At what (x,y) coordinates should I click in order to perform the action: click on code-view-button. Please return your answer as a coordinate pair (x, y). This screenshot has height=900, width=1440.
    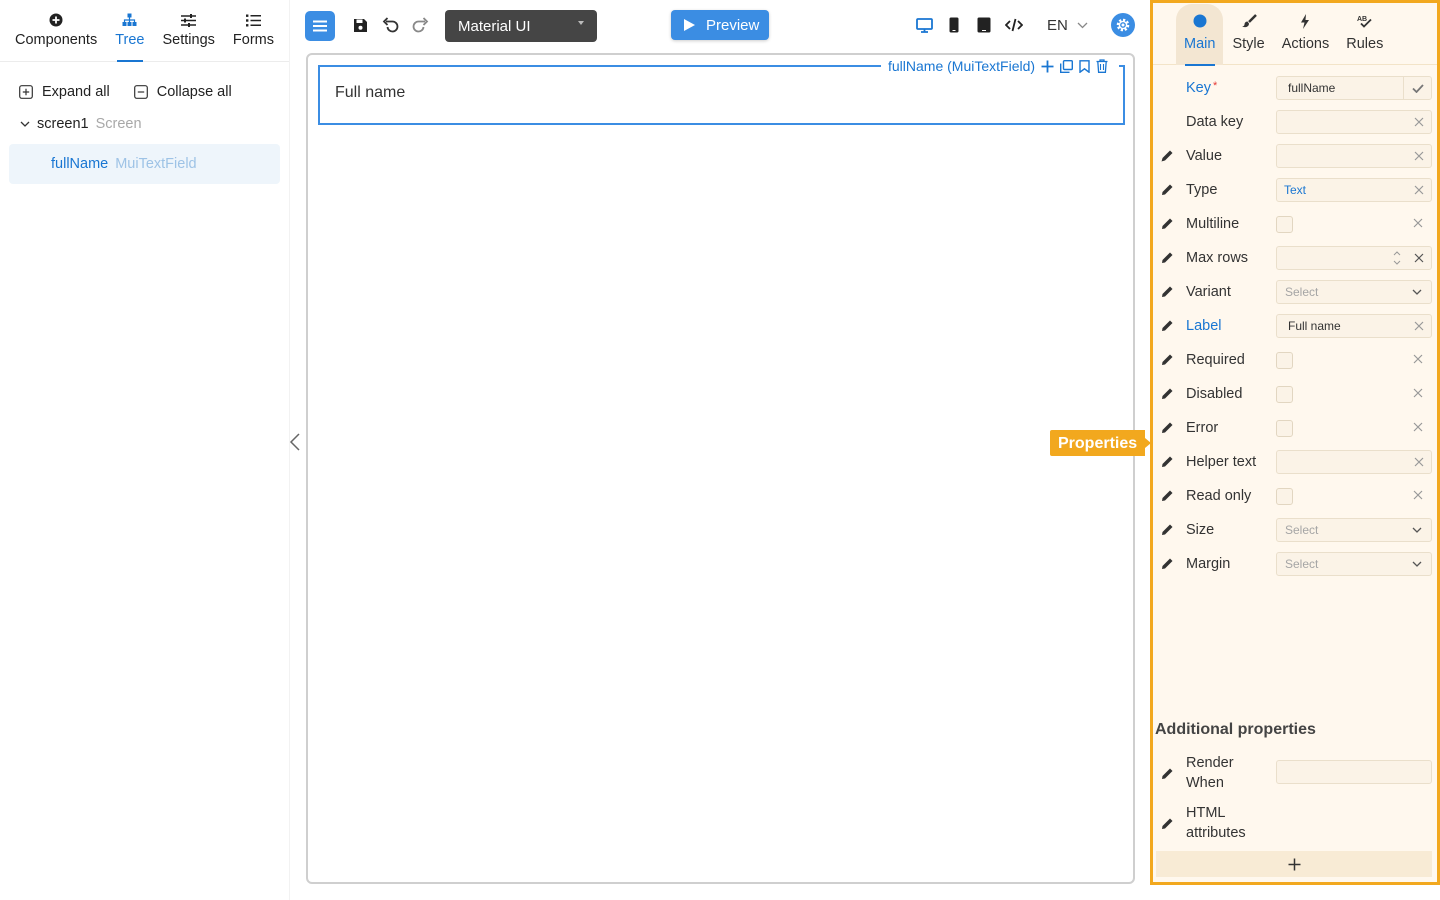
    Looking at the image, I should click on (1014, 25).